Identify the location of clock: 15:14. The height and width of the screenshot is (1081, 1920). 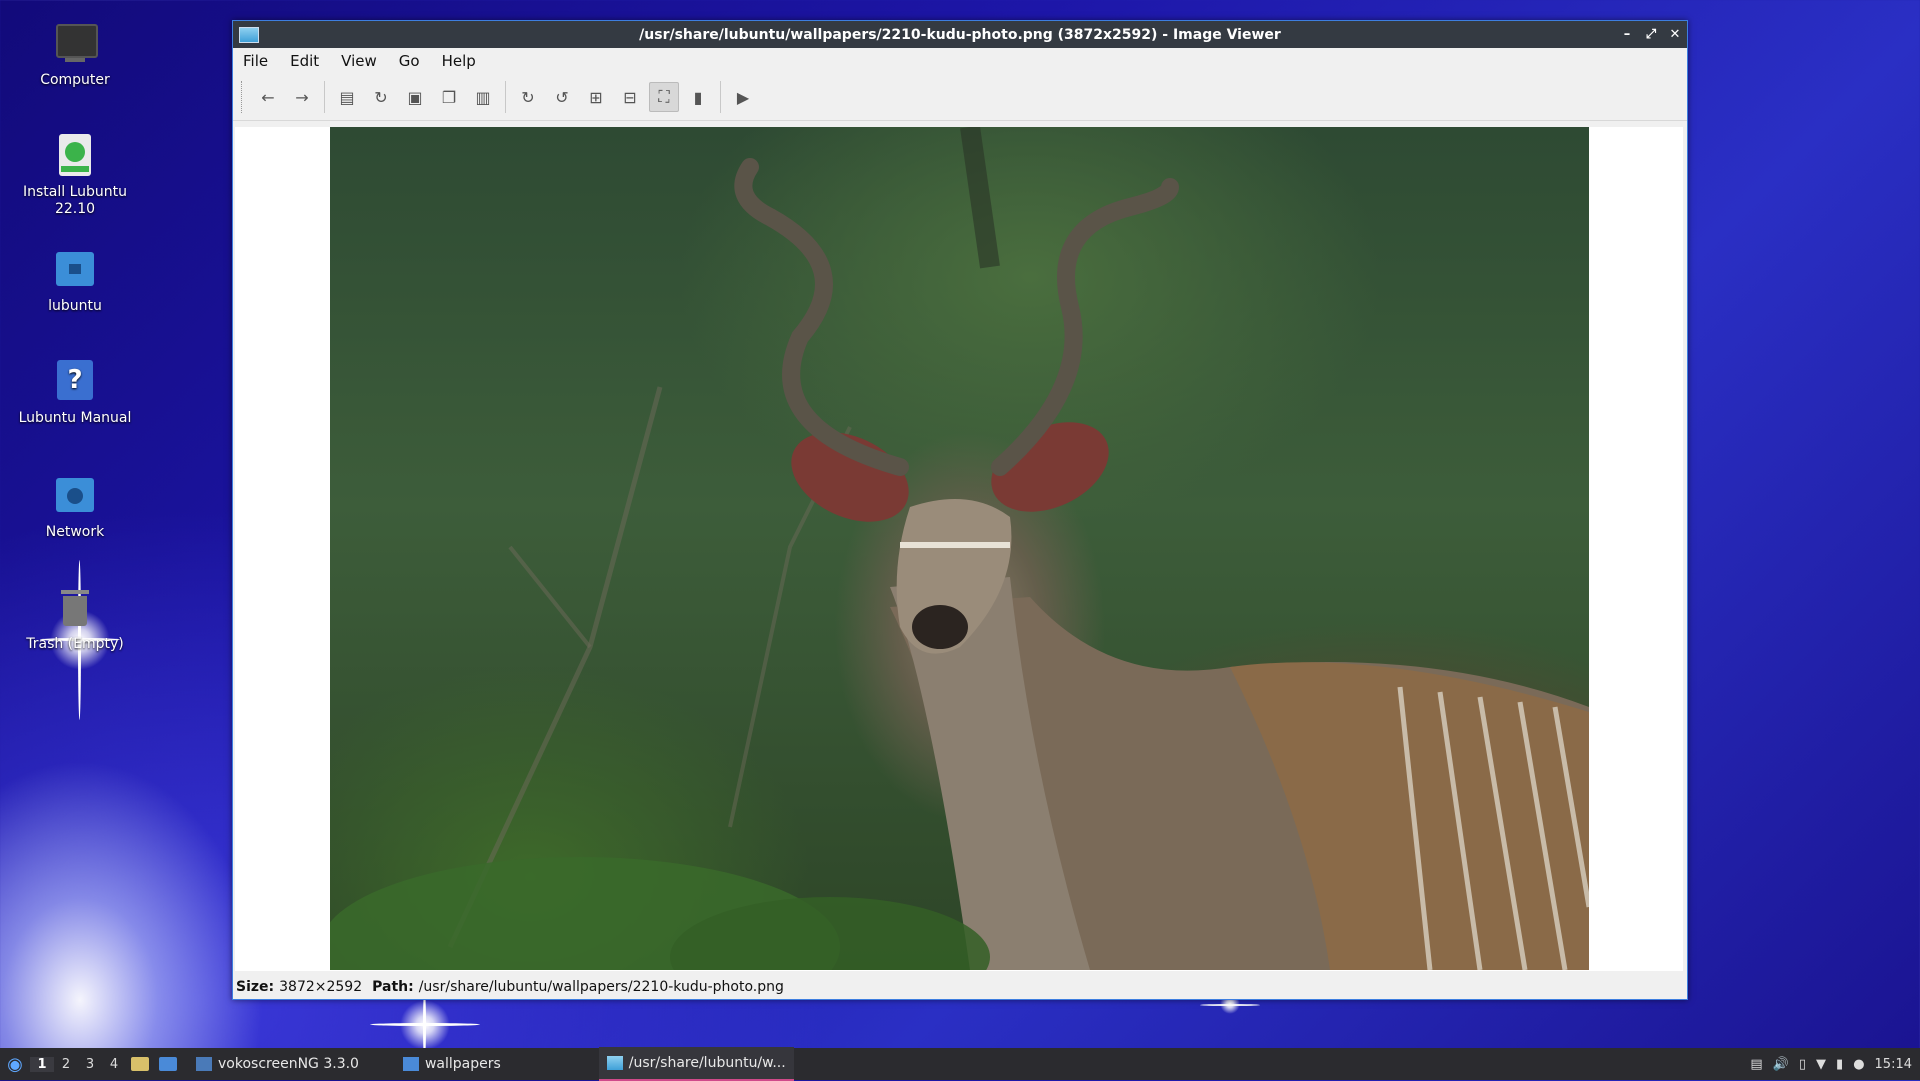
(1893, 1064).